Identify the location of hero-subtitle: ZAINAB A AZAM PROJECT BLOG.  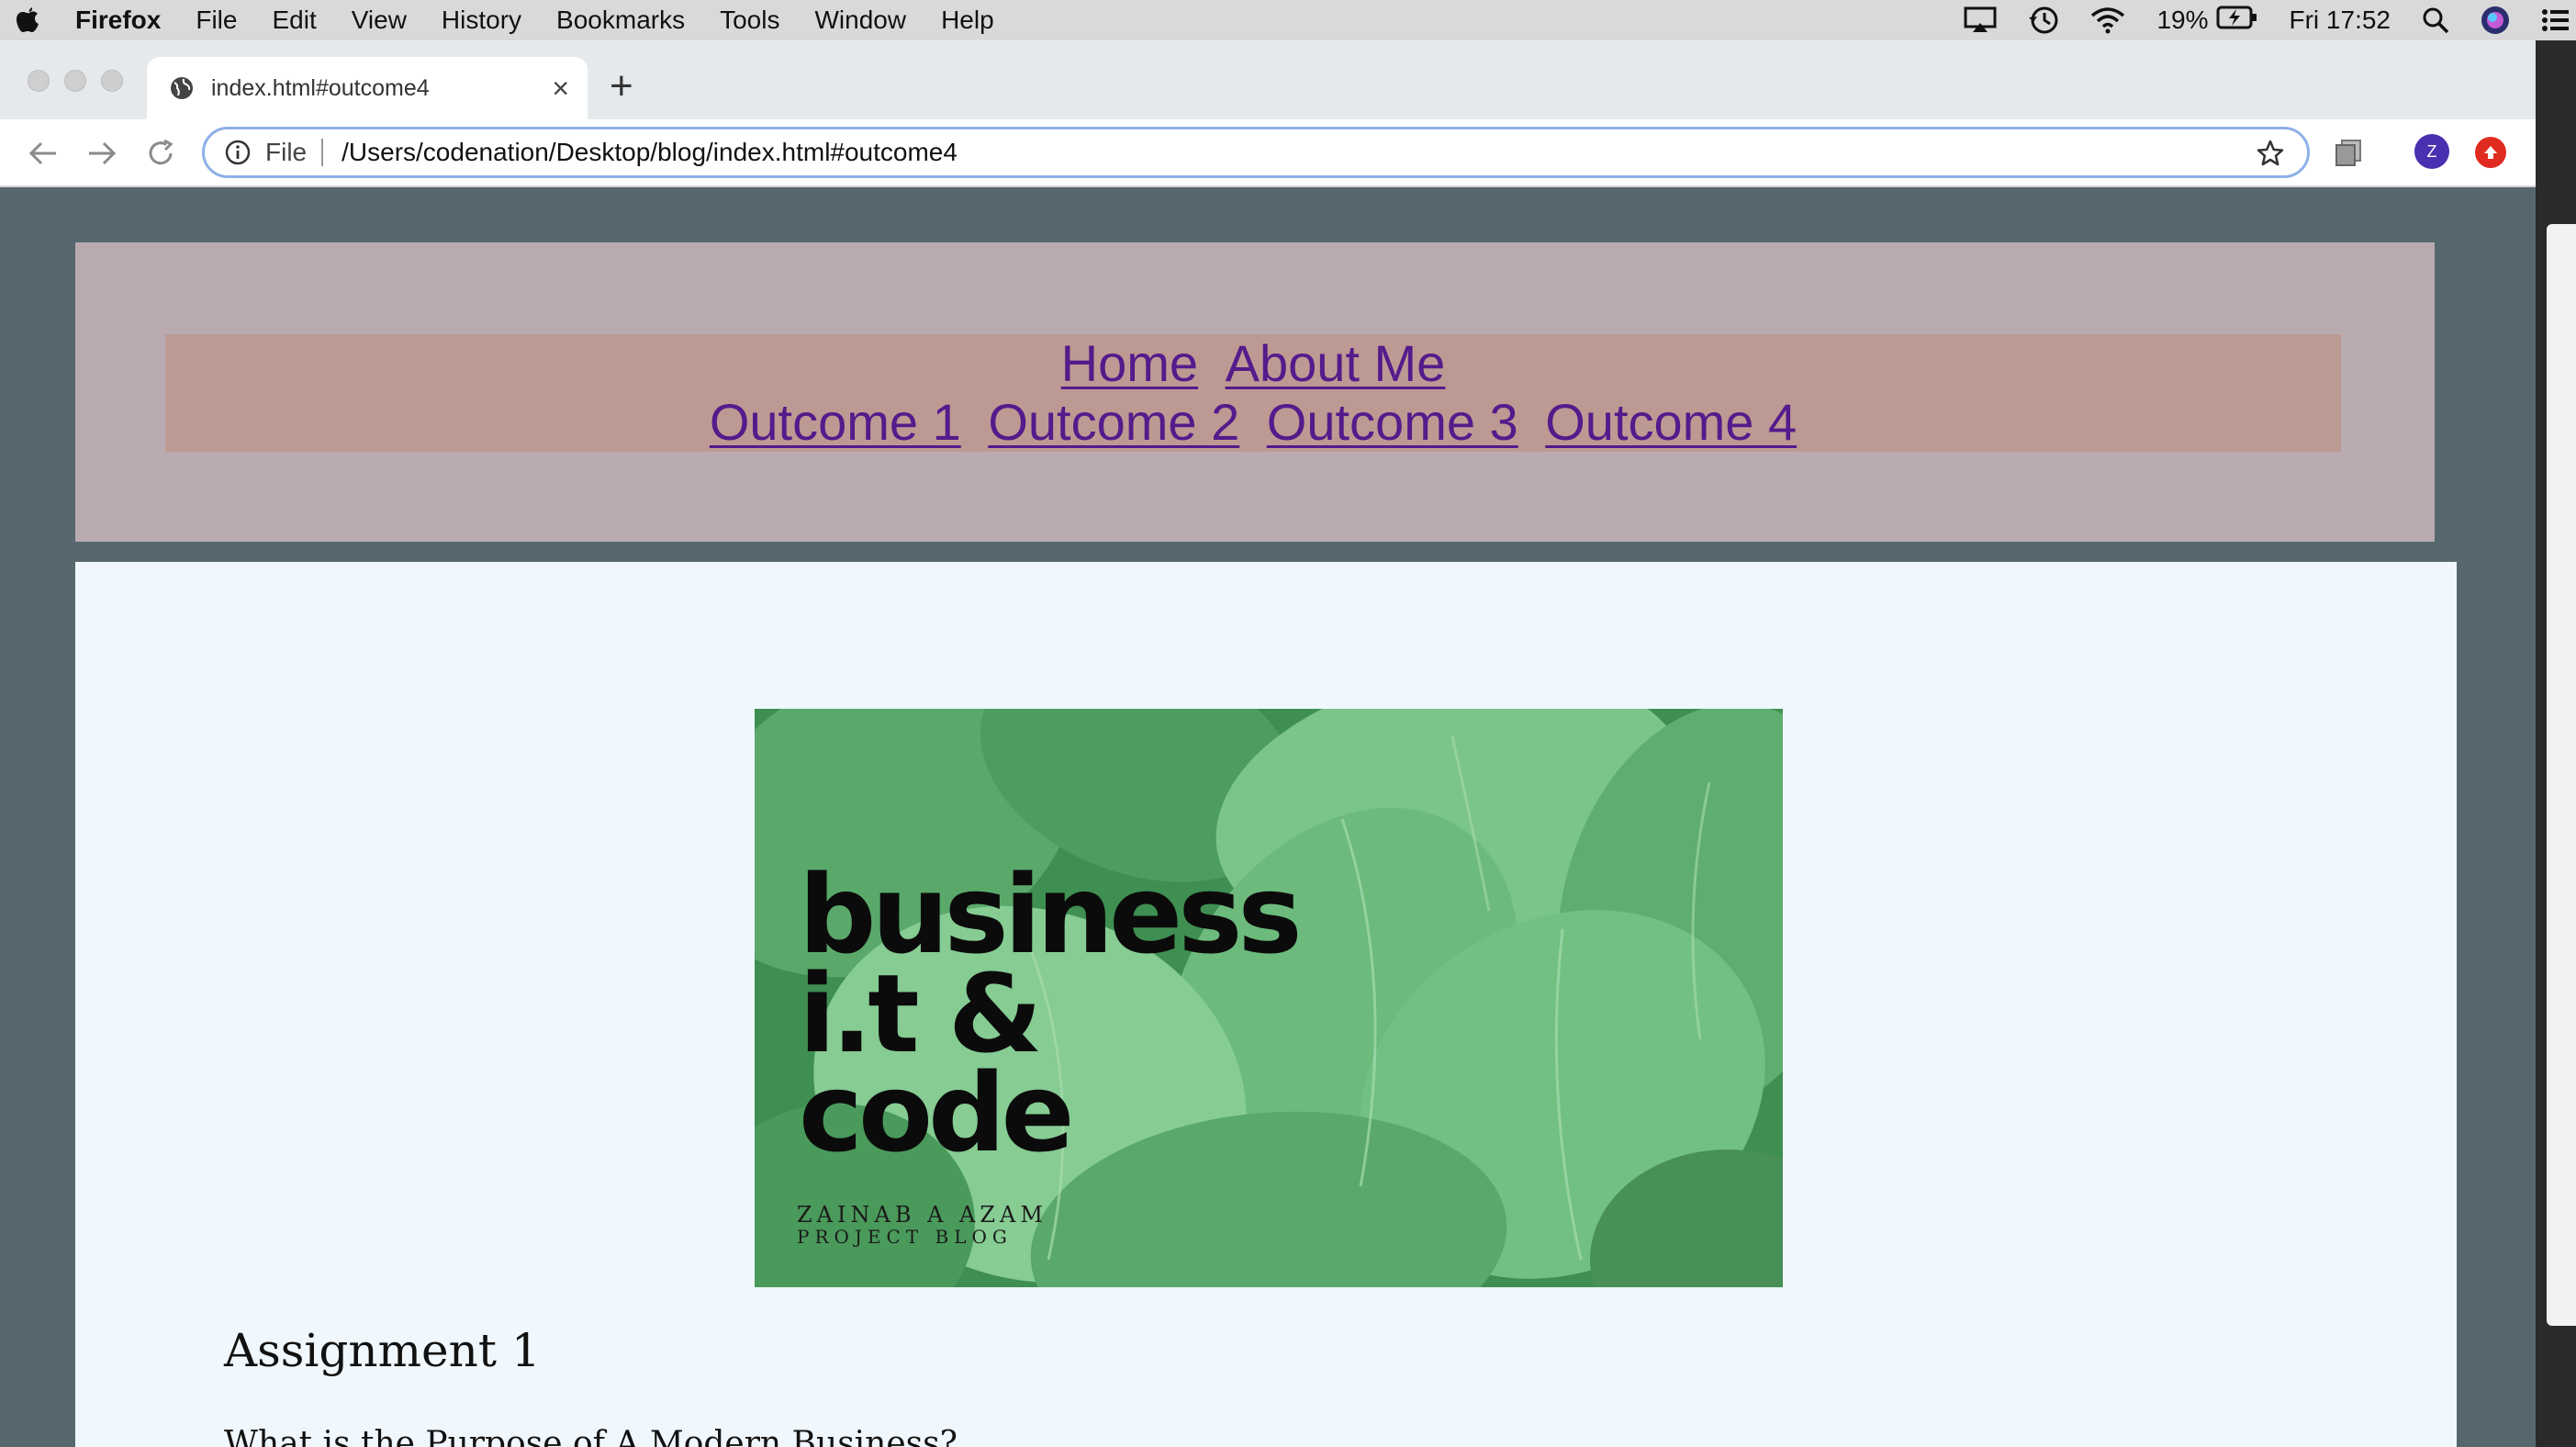
(922, 1225).